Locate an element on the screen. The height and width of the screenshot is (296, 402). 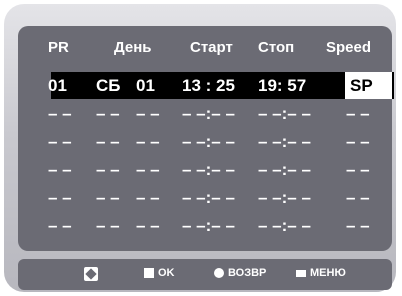
header-start: Старт is located at coordinates (211, 47).